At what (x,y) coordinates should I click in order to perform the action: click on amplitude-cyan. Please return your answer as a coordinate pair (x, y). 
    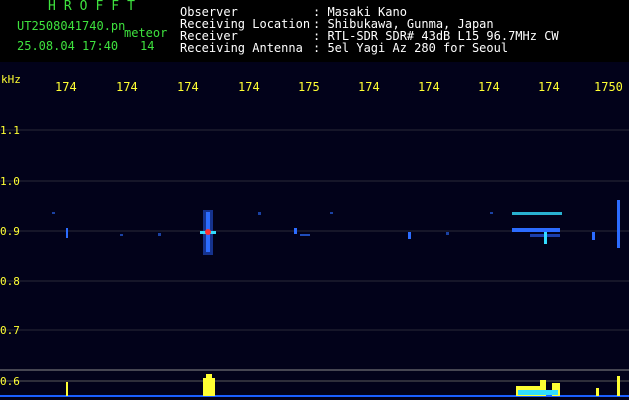
    Looking at the image, I should click on (538, 392).